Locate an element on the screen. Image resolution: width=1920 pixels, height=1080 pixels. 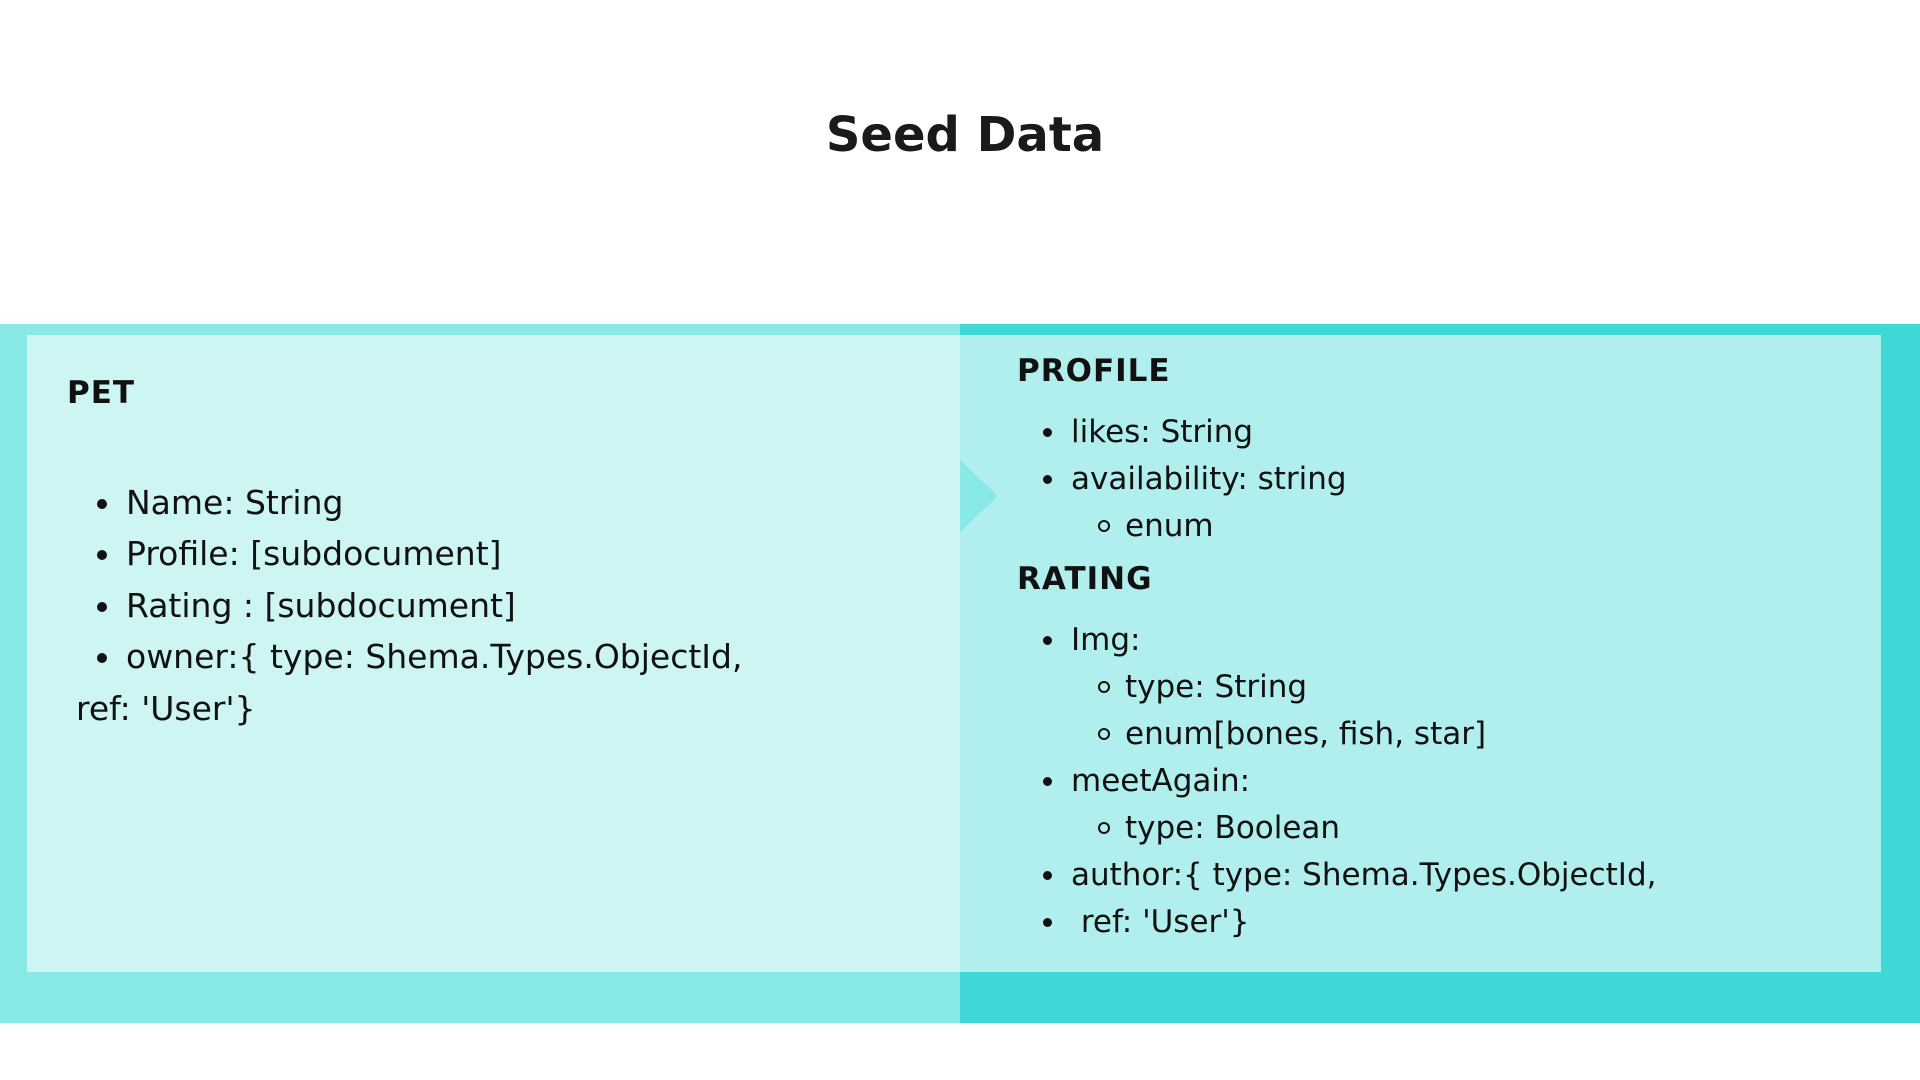
list-item-text: type: String is located at coordinates (1216, 687).